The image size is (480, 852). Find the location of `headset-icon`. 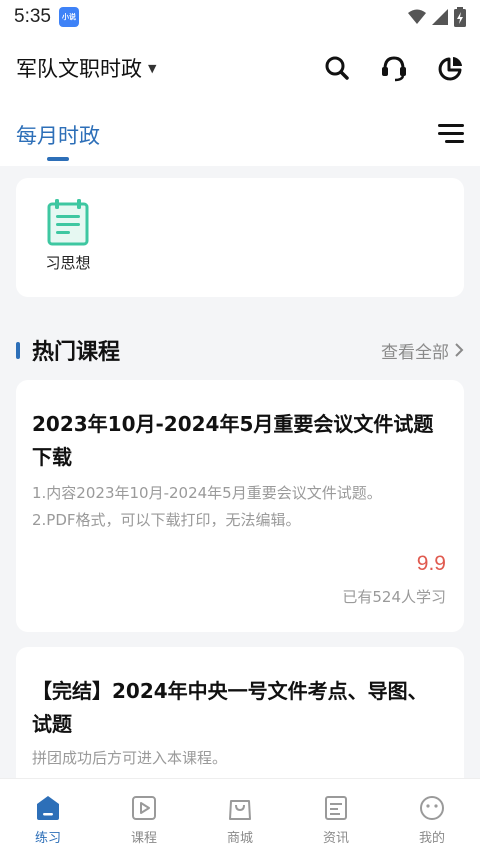

headset-icon is located at coordinates (394, 68).